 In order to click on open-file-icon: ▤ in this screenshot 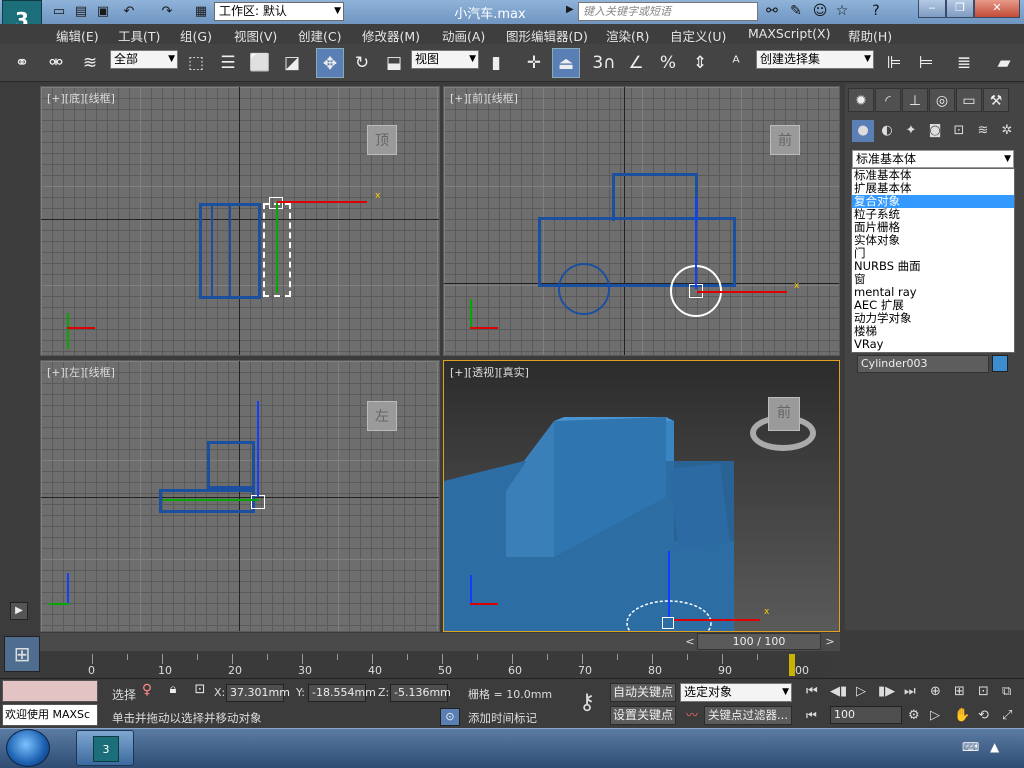, I will do `click(81, 12)`.